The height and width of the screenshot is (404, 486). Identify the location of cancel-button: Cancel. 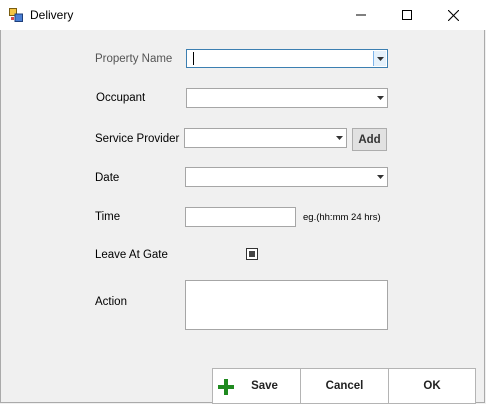
(344, 386).